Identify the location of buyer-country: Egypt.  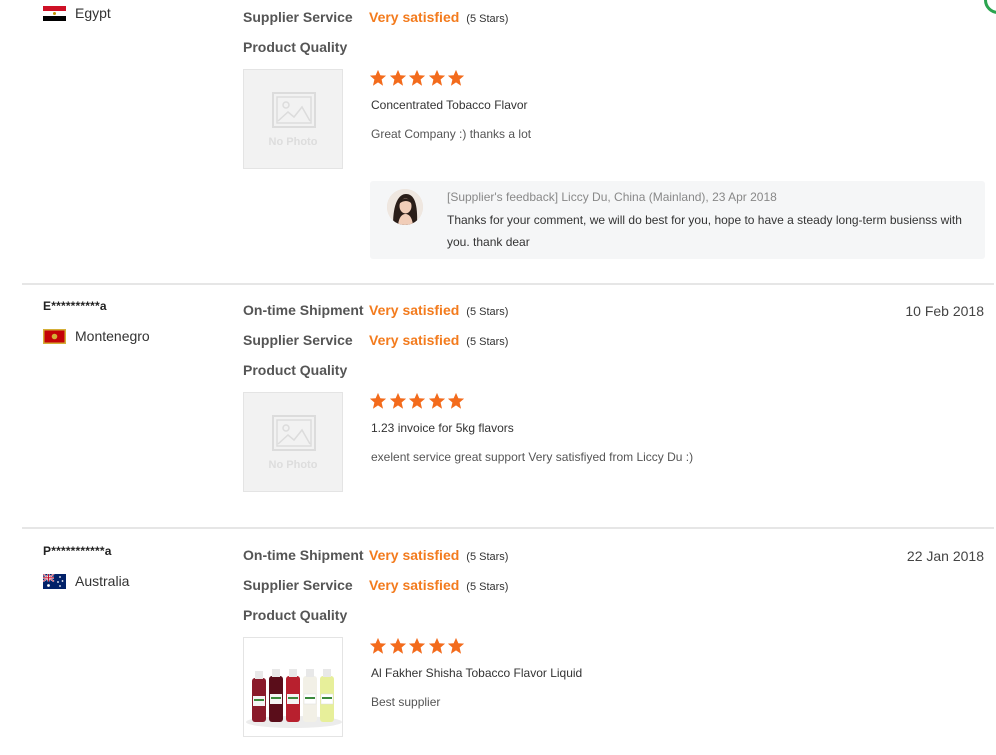
(77, 13).